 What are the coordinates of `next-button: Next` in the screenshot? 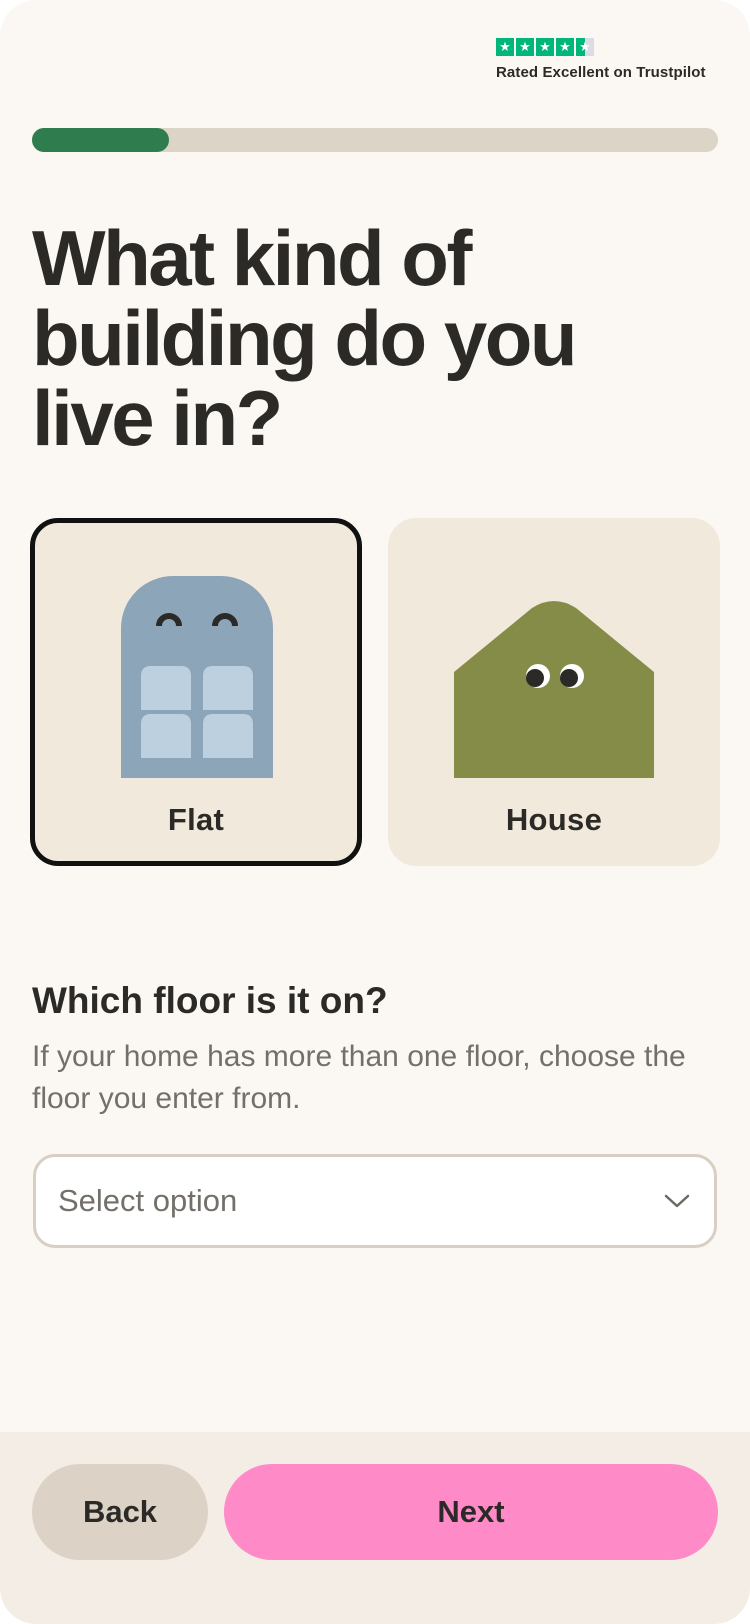 It's located at (471, 1512).